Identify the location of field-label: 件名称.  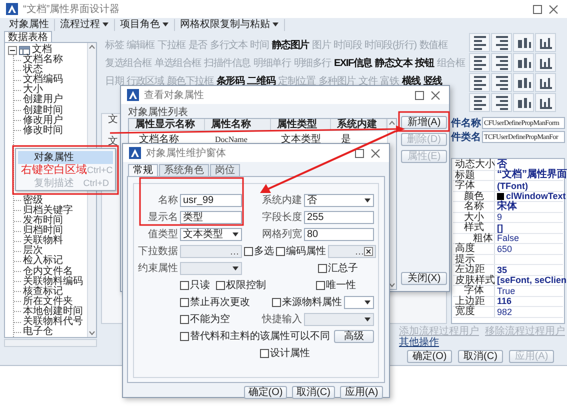
(466, 123).